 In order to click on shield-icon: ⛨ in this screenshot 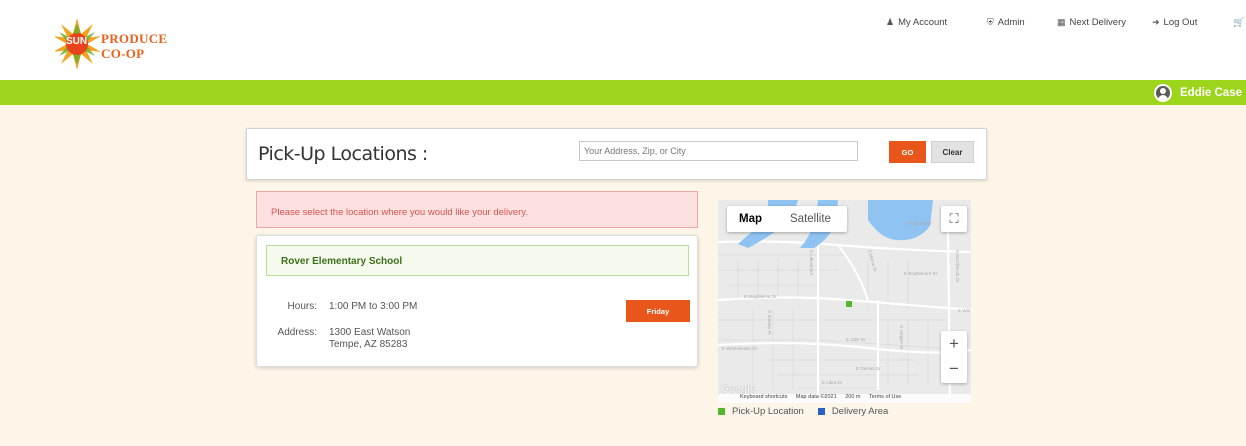, I will do `click(990, 21)`.